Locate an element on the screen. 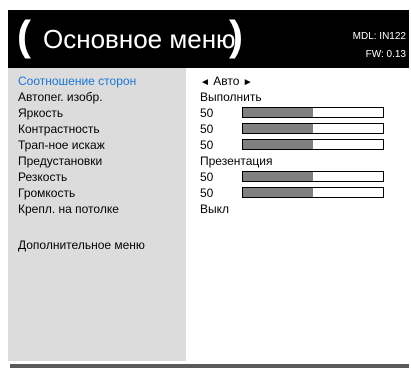  keystone-slider-fill is located at coordinates (278, 144).